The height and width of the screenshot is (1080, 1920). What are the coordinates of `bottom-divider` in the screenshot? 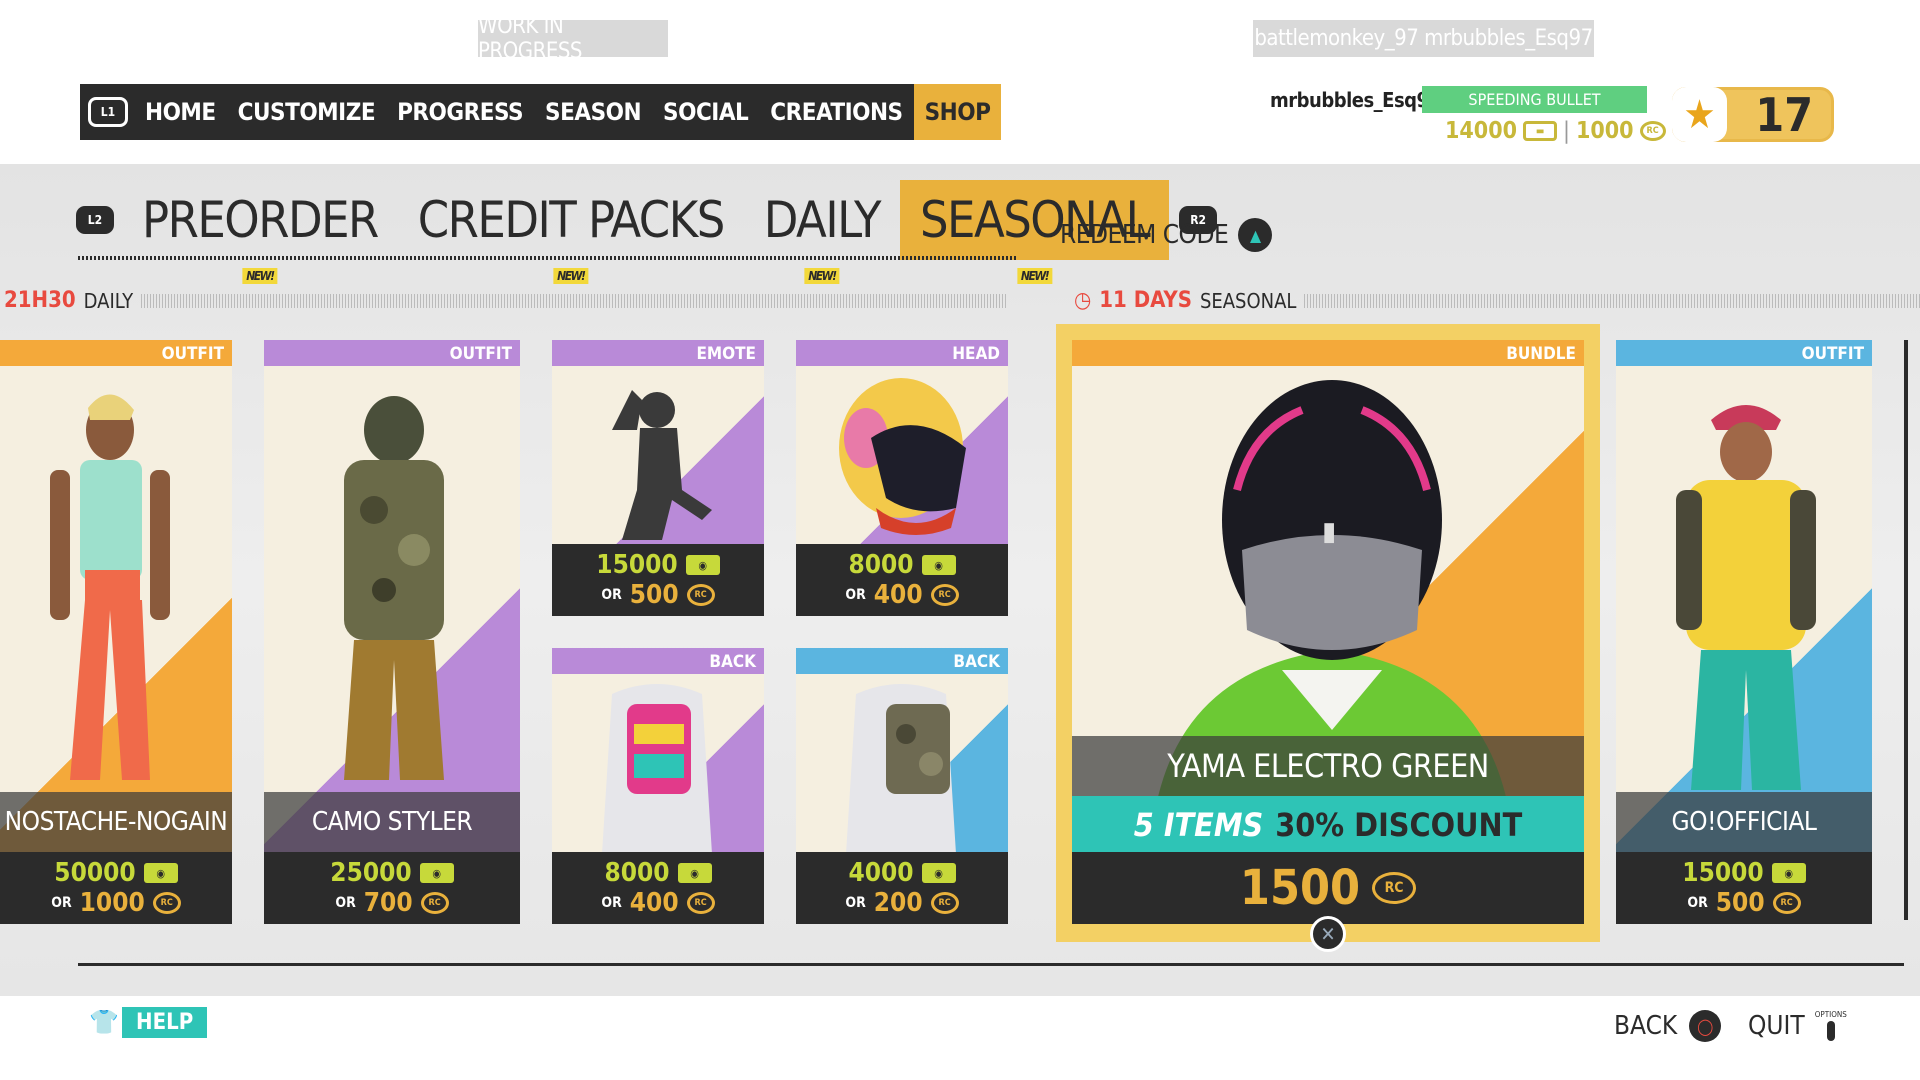 It's located at (991, 964).